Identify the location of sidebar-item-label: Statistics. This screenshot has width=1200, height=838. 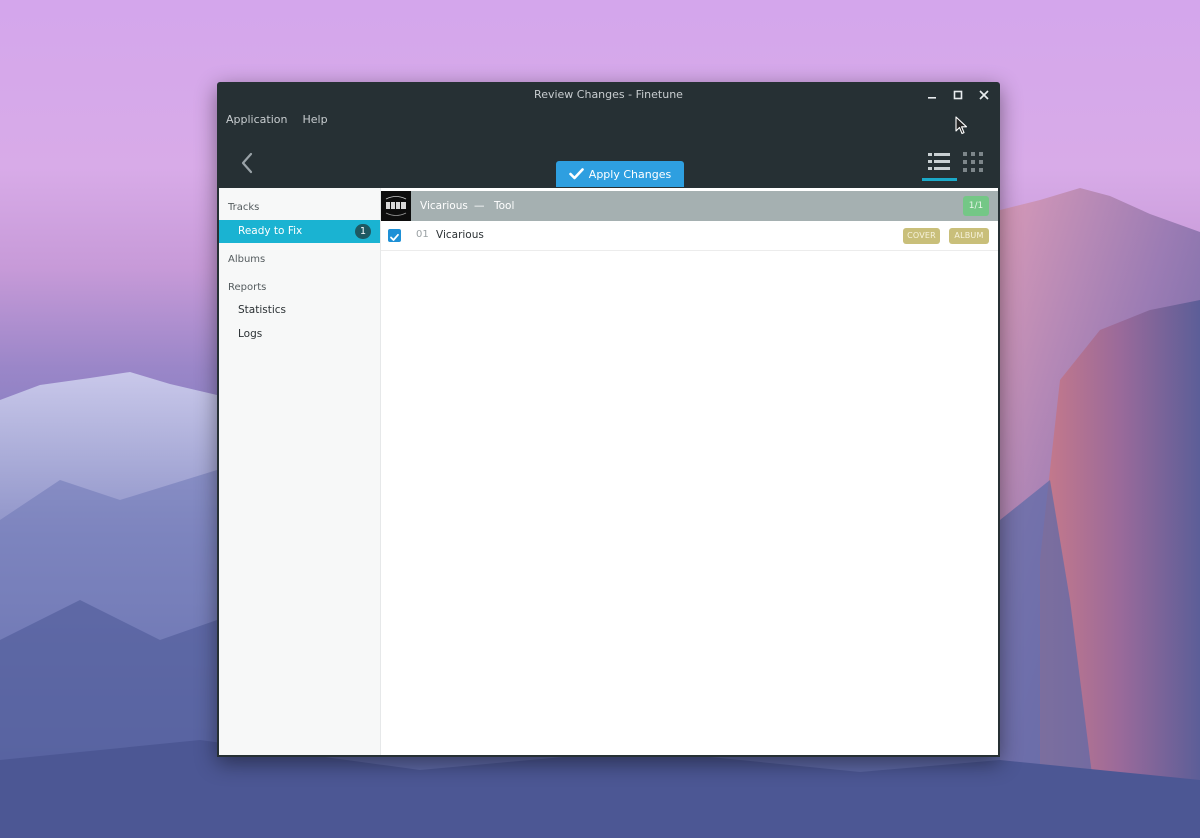
(262, 310).